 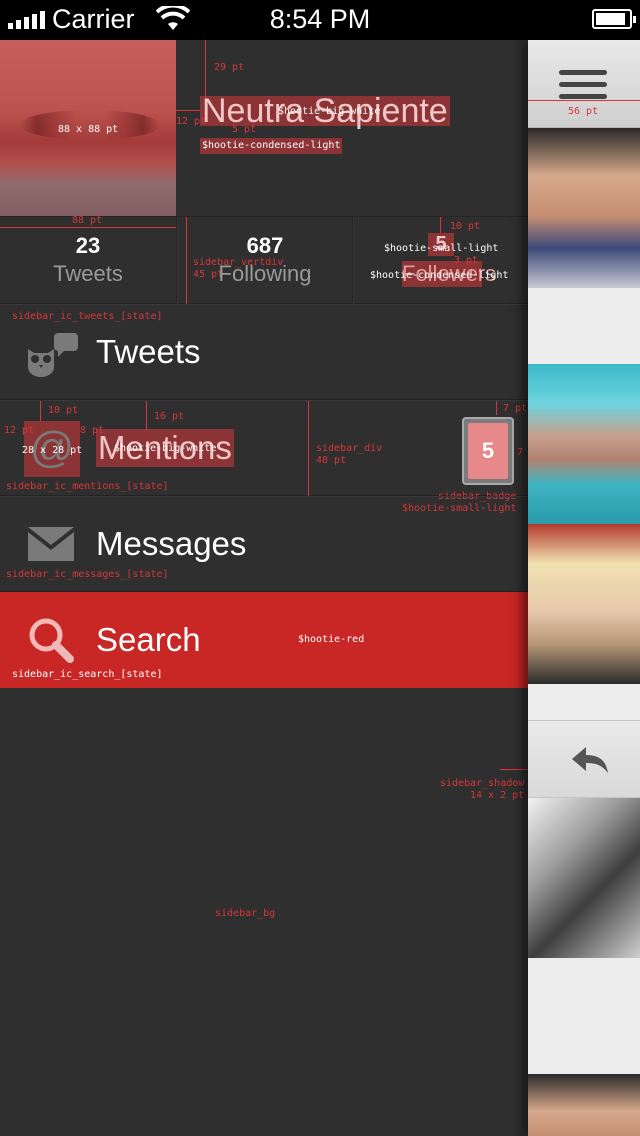 What do you see at coordinates (264, 352) in the screenshot?
I see `menu-item-tweets: Tweets` at bounding box center [264, 352].